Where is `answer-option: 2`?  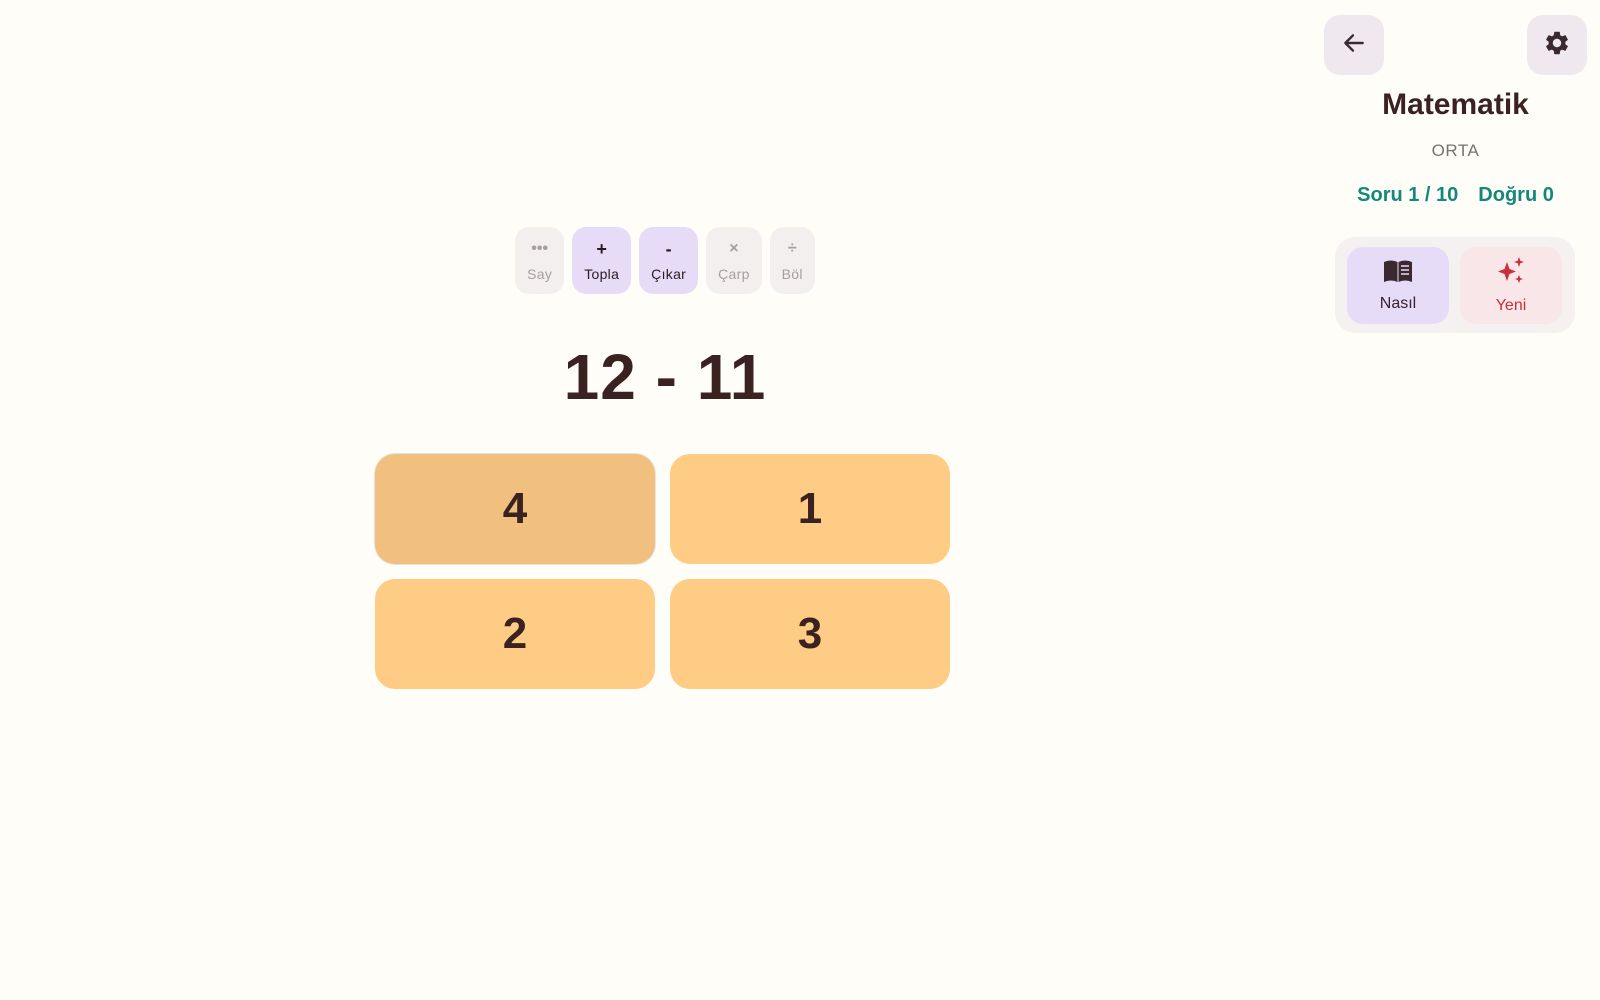
answer-option: 2 is located at coordinates (515, 634).